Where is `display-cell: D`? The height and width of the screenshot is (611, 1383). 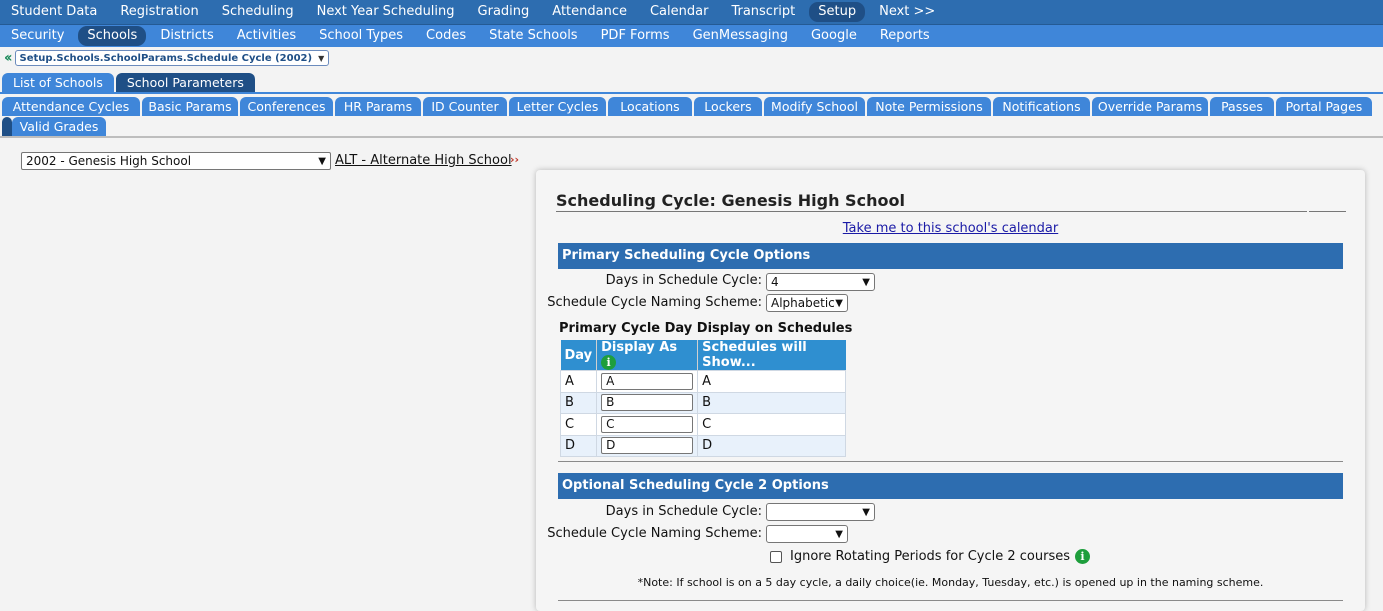
display-cell: D is located at coordinates (647, 445).